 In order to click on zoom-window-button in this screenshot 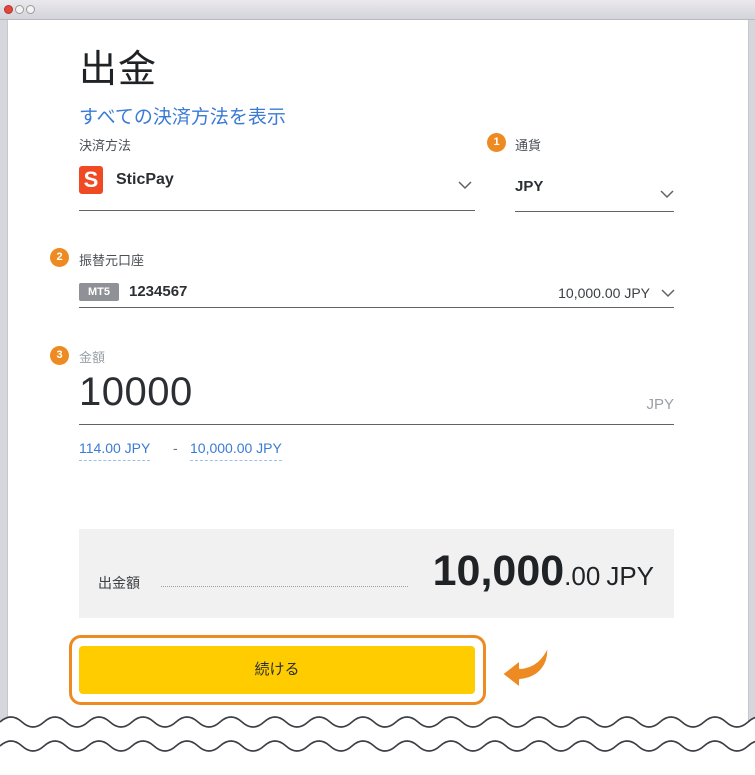, I will do `click(30, 9)`.